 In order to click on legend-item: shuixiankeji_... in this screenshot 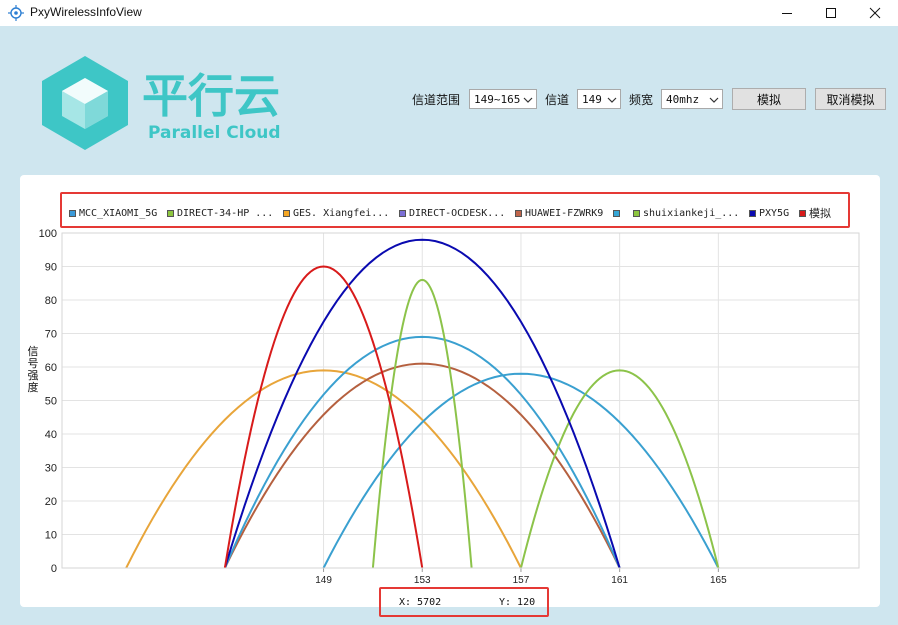, I will do `click(686, 213)`.